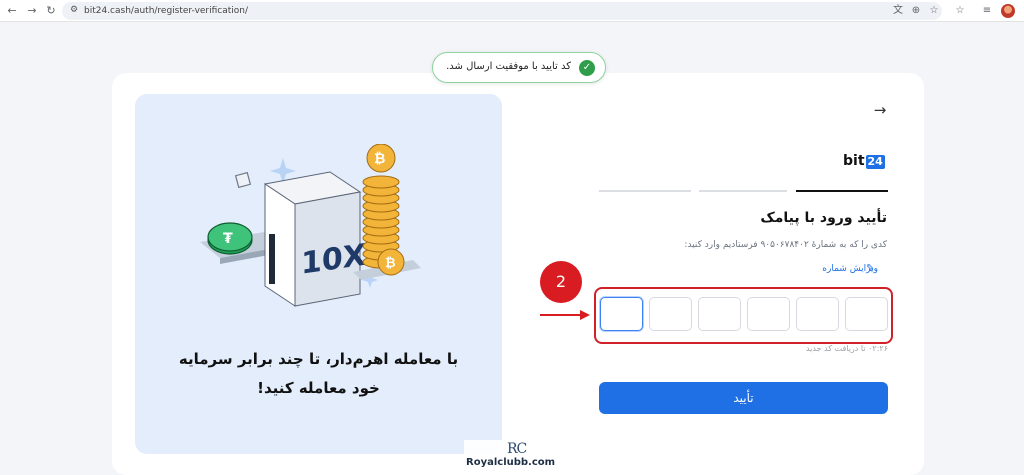 The width and height of the screenshot is (1024, 475). What do you see at coordinates (318, 359) in the screenshot?
I see `promo-line-1: با معامله اهرم‌دار، تا چند برابر سرمایه` at bounding box center [318, 359].